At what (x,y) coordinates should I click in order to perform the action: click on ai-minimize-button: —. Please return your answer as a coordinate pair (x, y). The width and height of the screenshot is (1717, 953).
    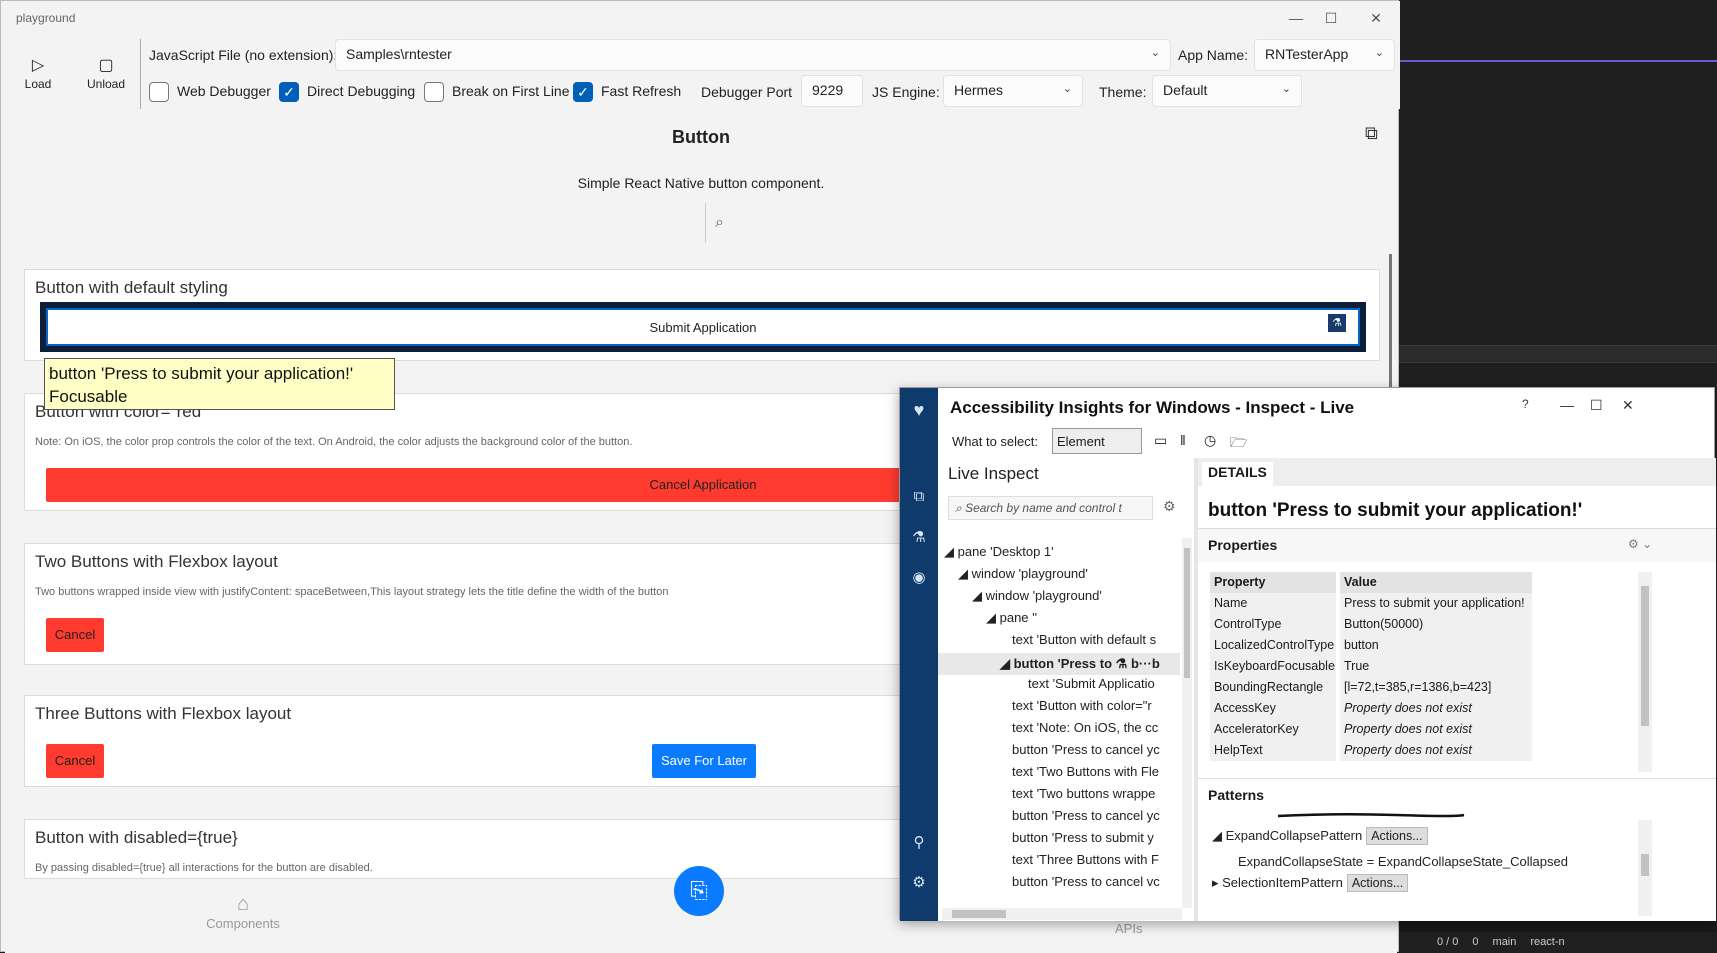
    Looking at the image, I should click on (1567, 405).